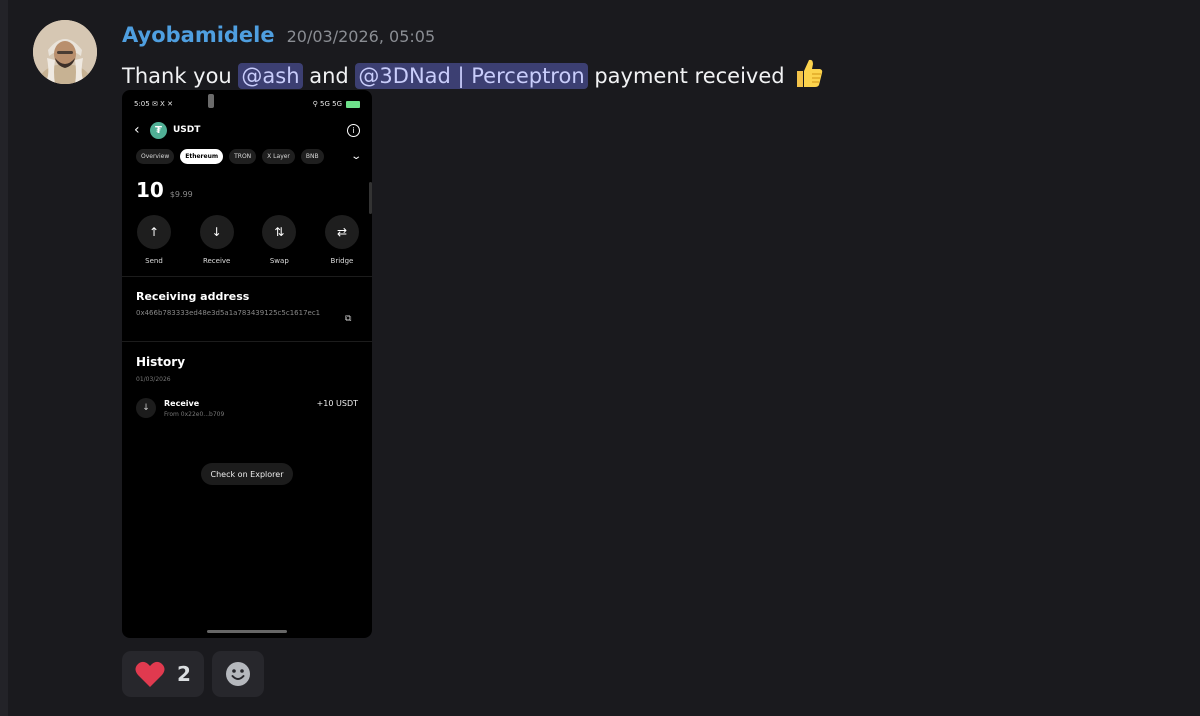 The width and height of the screenshot is (1200, 716). I want to click on reaction-heart: 2, so click(163, 674).